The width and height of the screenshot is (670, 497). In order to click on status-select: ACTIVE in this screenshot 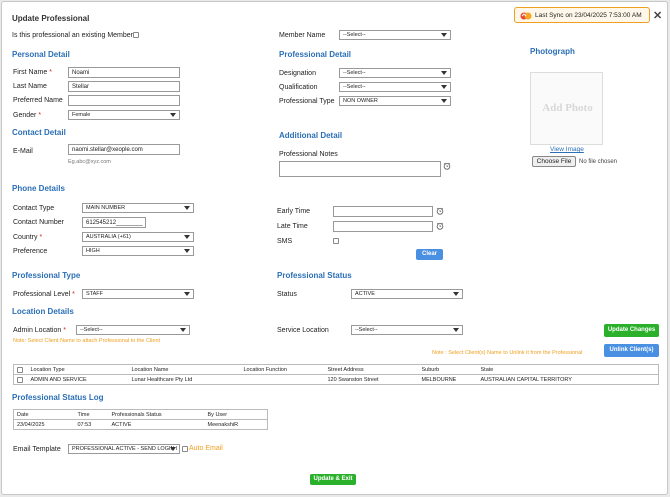, I will do `click(407, 294)`.